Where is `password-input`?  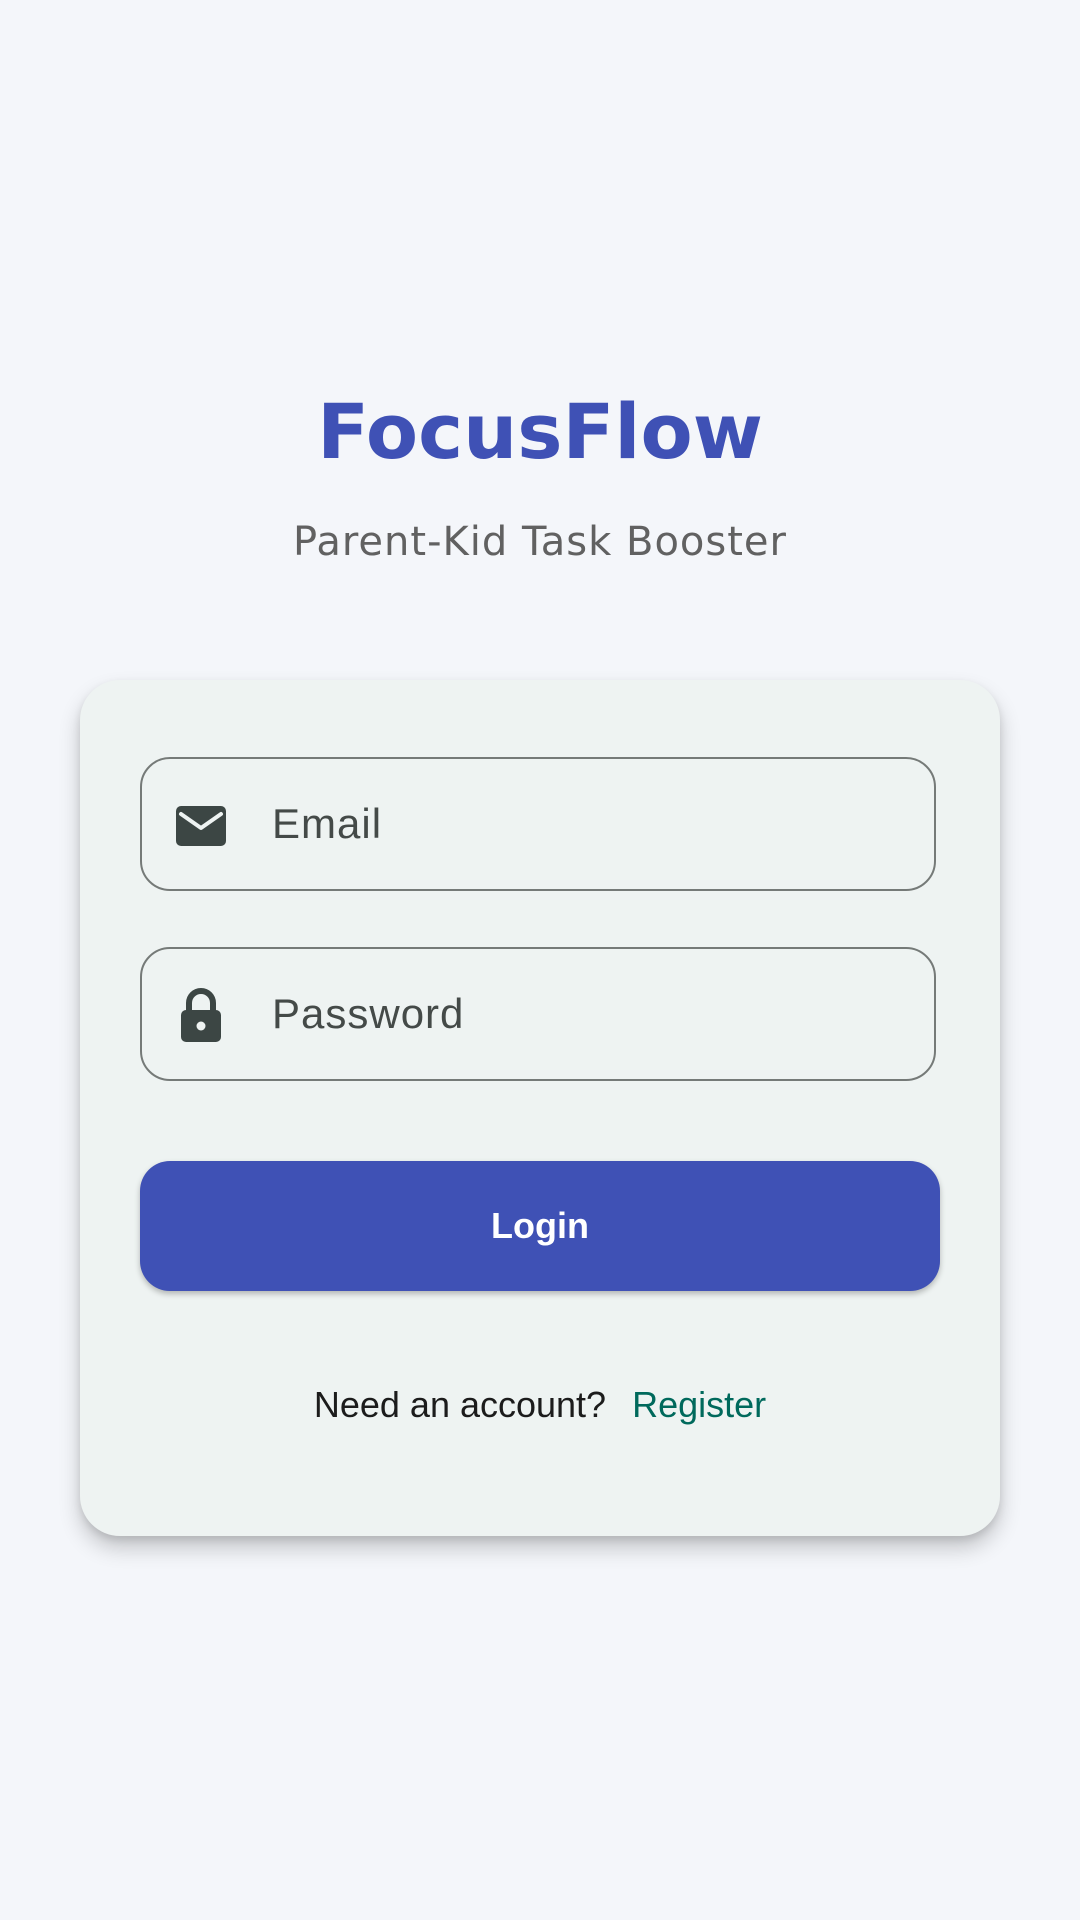
password-input is located at coordinates (587, 1013).